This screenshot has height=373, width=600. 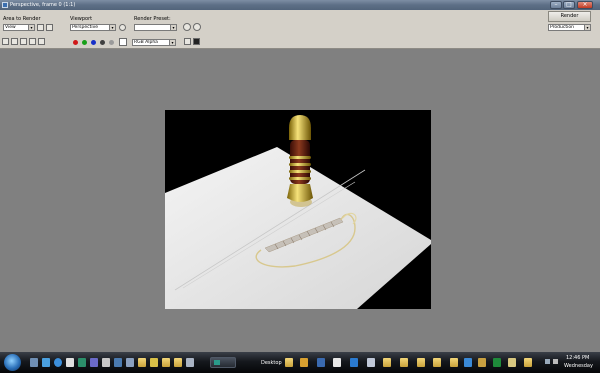 I want to click on start-button, so click(x=12, y=362).